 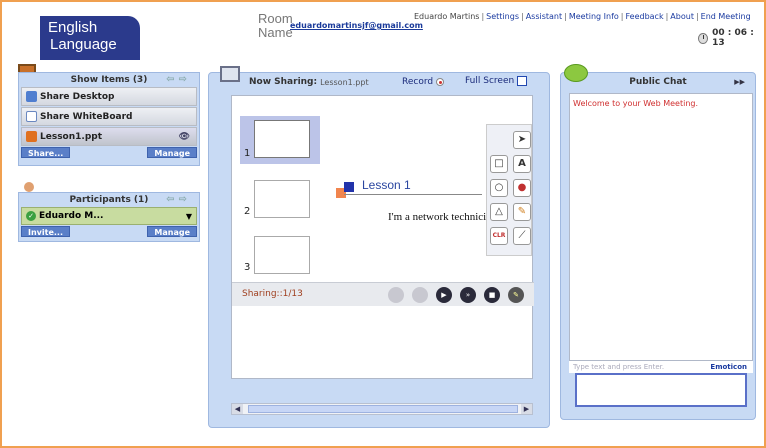 I want to click on record-icon, so click(x=440, y=82).